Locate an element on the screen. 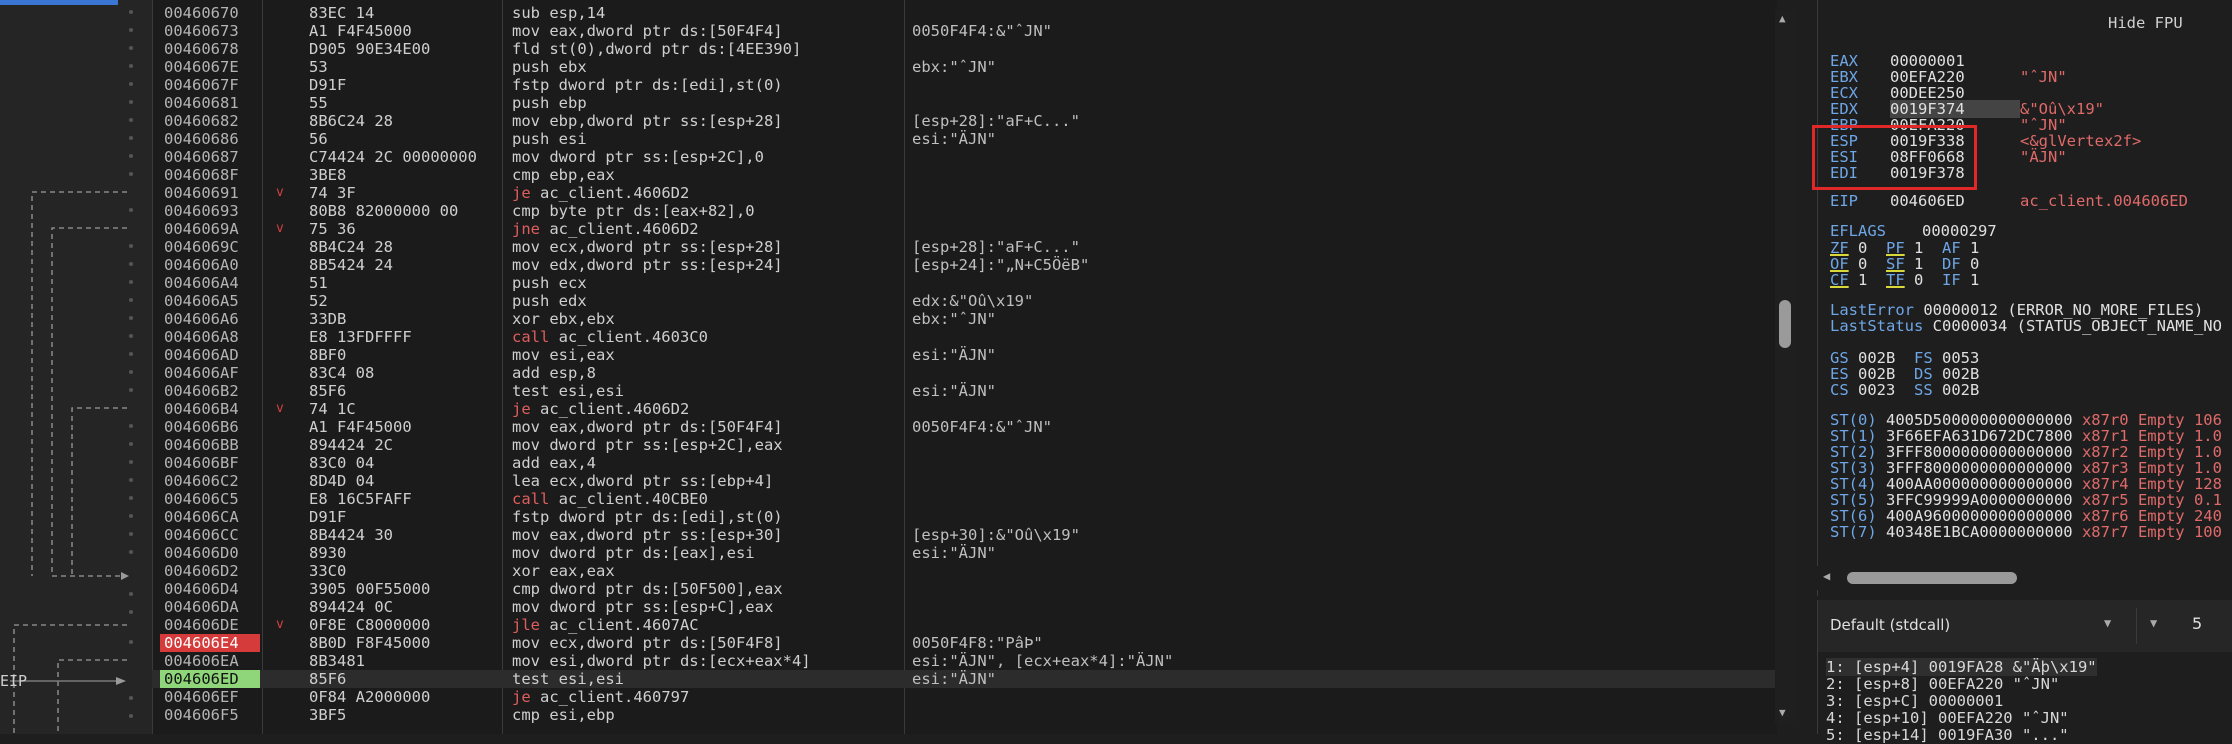 This screenshot has height=744, width=2232. disasm-row: 004606A6 33DB xor ebx,ebx ebx:"ˆJN" is located at coordinates (964, 319).